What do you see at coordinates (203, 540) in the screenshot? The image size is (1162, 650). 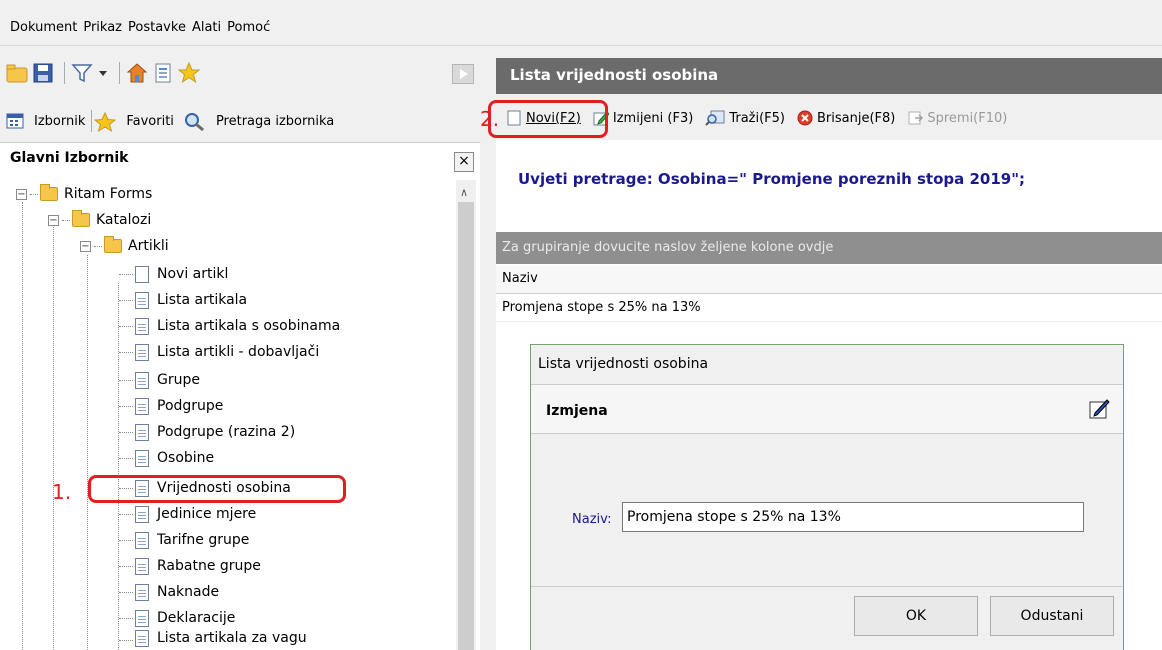 I see `tree-label: Tarifne grupe` at bounding box center [203, 540].